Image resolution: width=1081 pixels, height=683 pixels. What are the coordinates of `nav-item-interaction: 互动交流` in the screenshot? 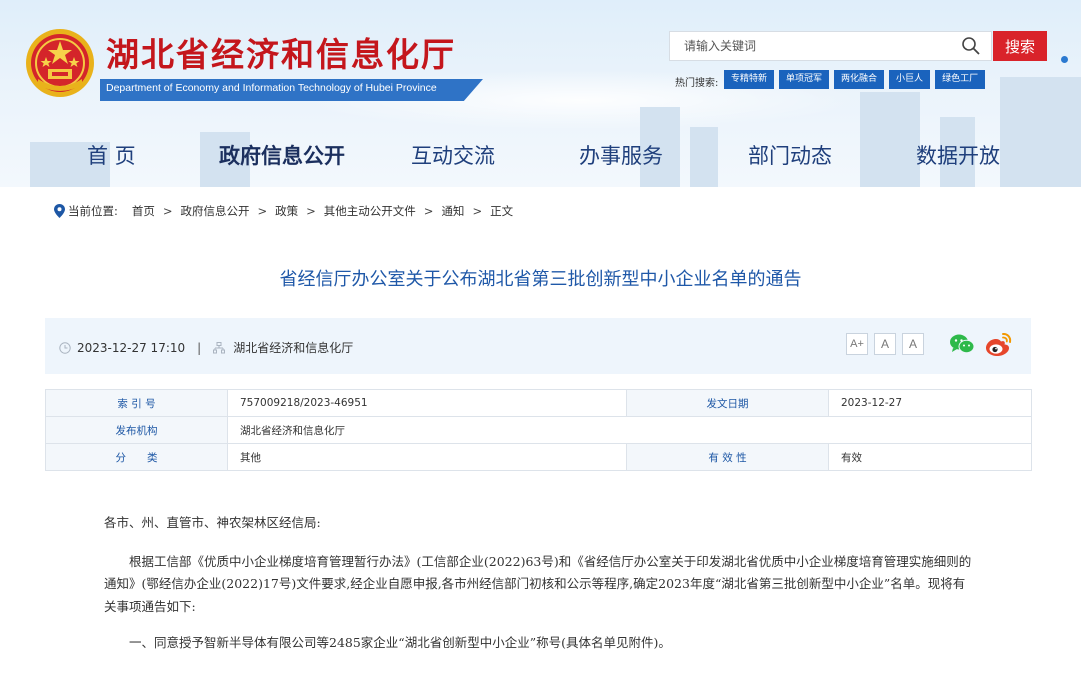 It's located at (453, 155).